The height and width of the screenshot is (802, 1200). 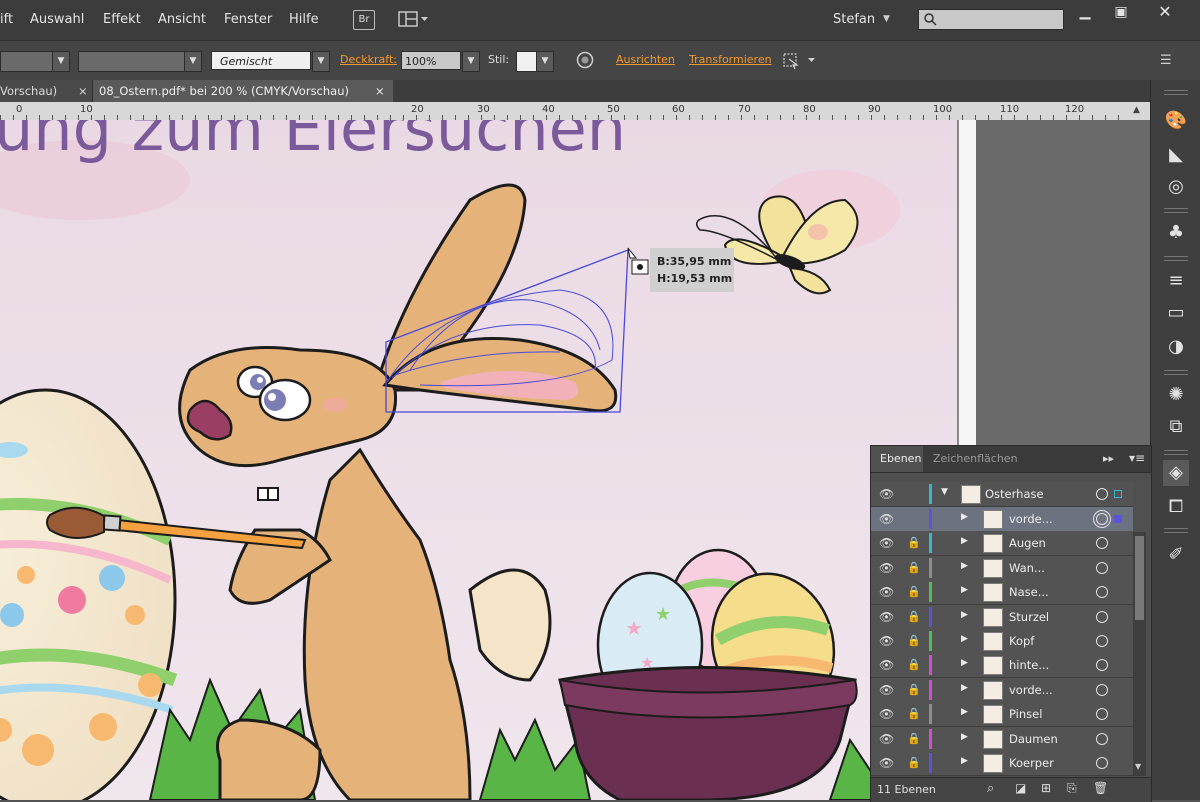 What do you see at coordinates (897, 459) in the screenshot?
I see `tab-layers: Ebenen` at bounding box center [897, 459].